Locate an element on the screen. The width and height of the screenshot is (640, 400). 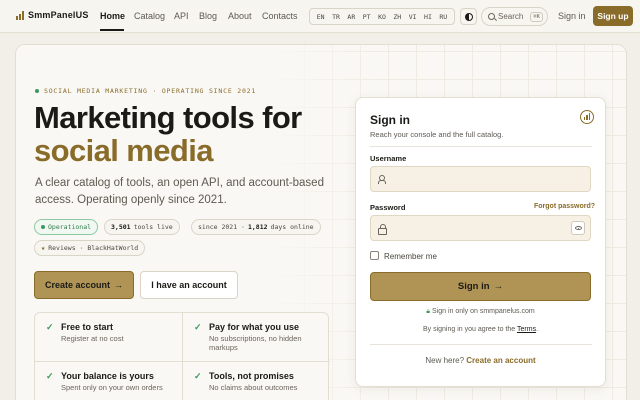
feature-item: ✓ Free to start Register at no cost is located at coordinates (85, 332).